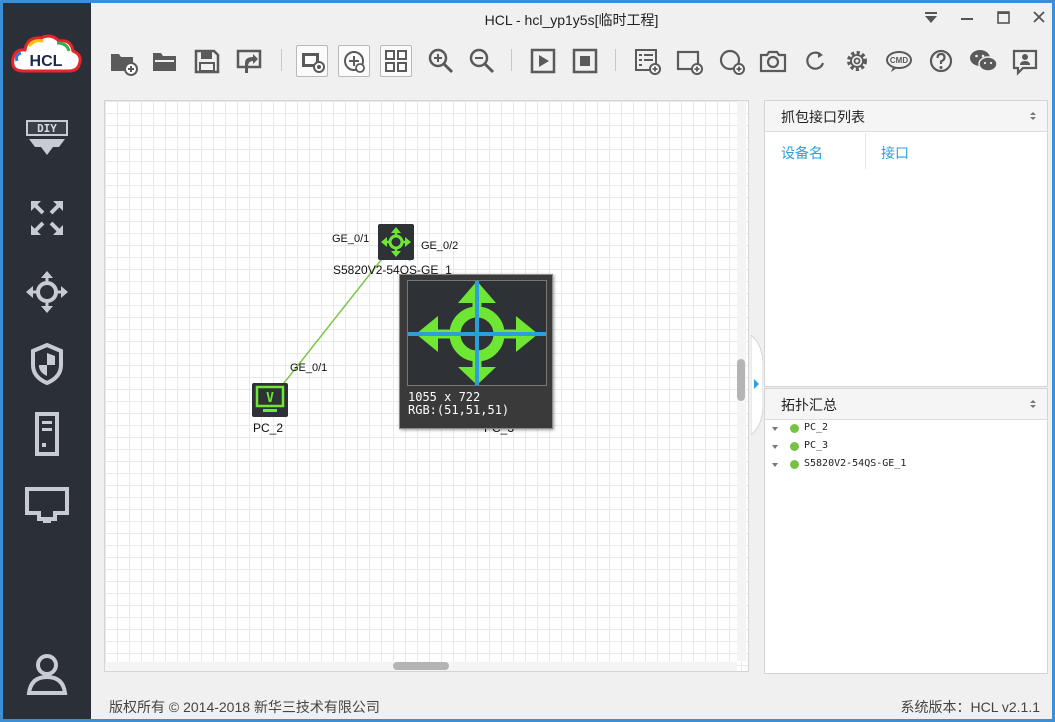 This screenshot has width=1055, height=722. What do you see at coordinates (1025, 61) in the screenshot?
I see `feedback-icon` at bounding box center [1025, 61].